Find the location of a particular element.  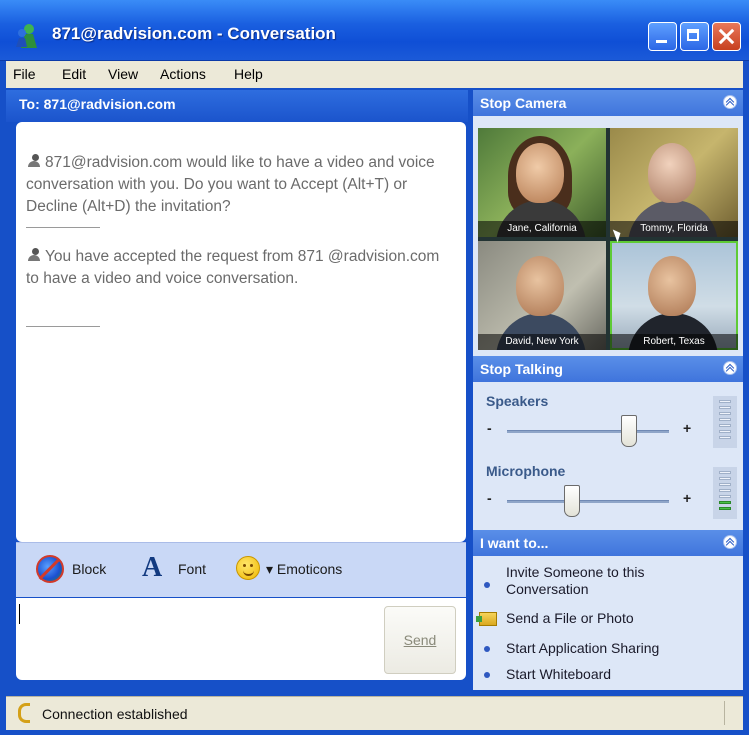

microphone-level-meter is located at coordinates (725, 493).